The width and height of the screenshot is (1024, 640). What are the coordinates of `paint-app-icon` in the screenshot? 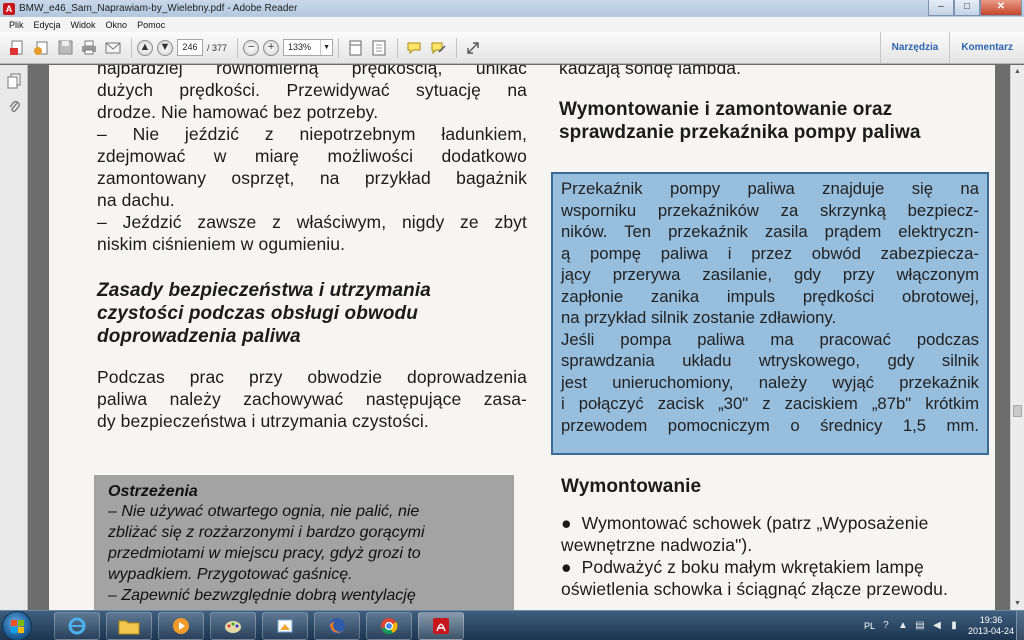 It's located at (285, 625).